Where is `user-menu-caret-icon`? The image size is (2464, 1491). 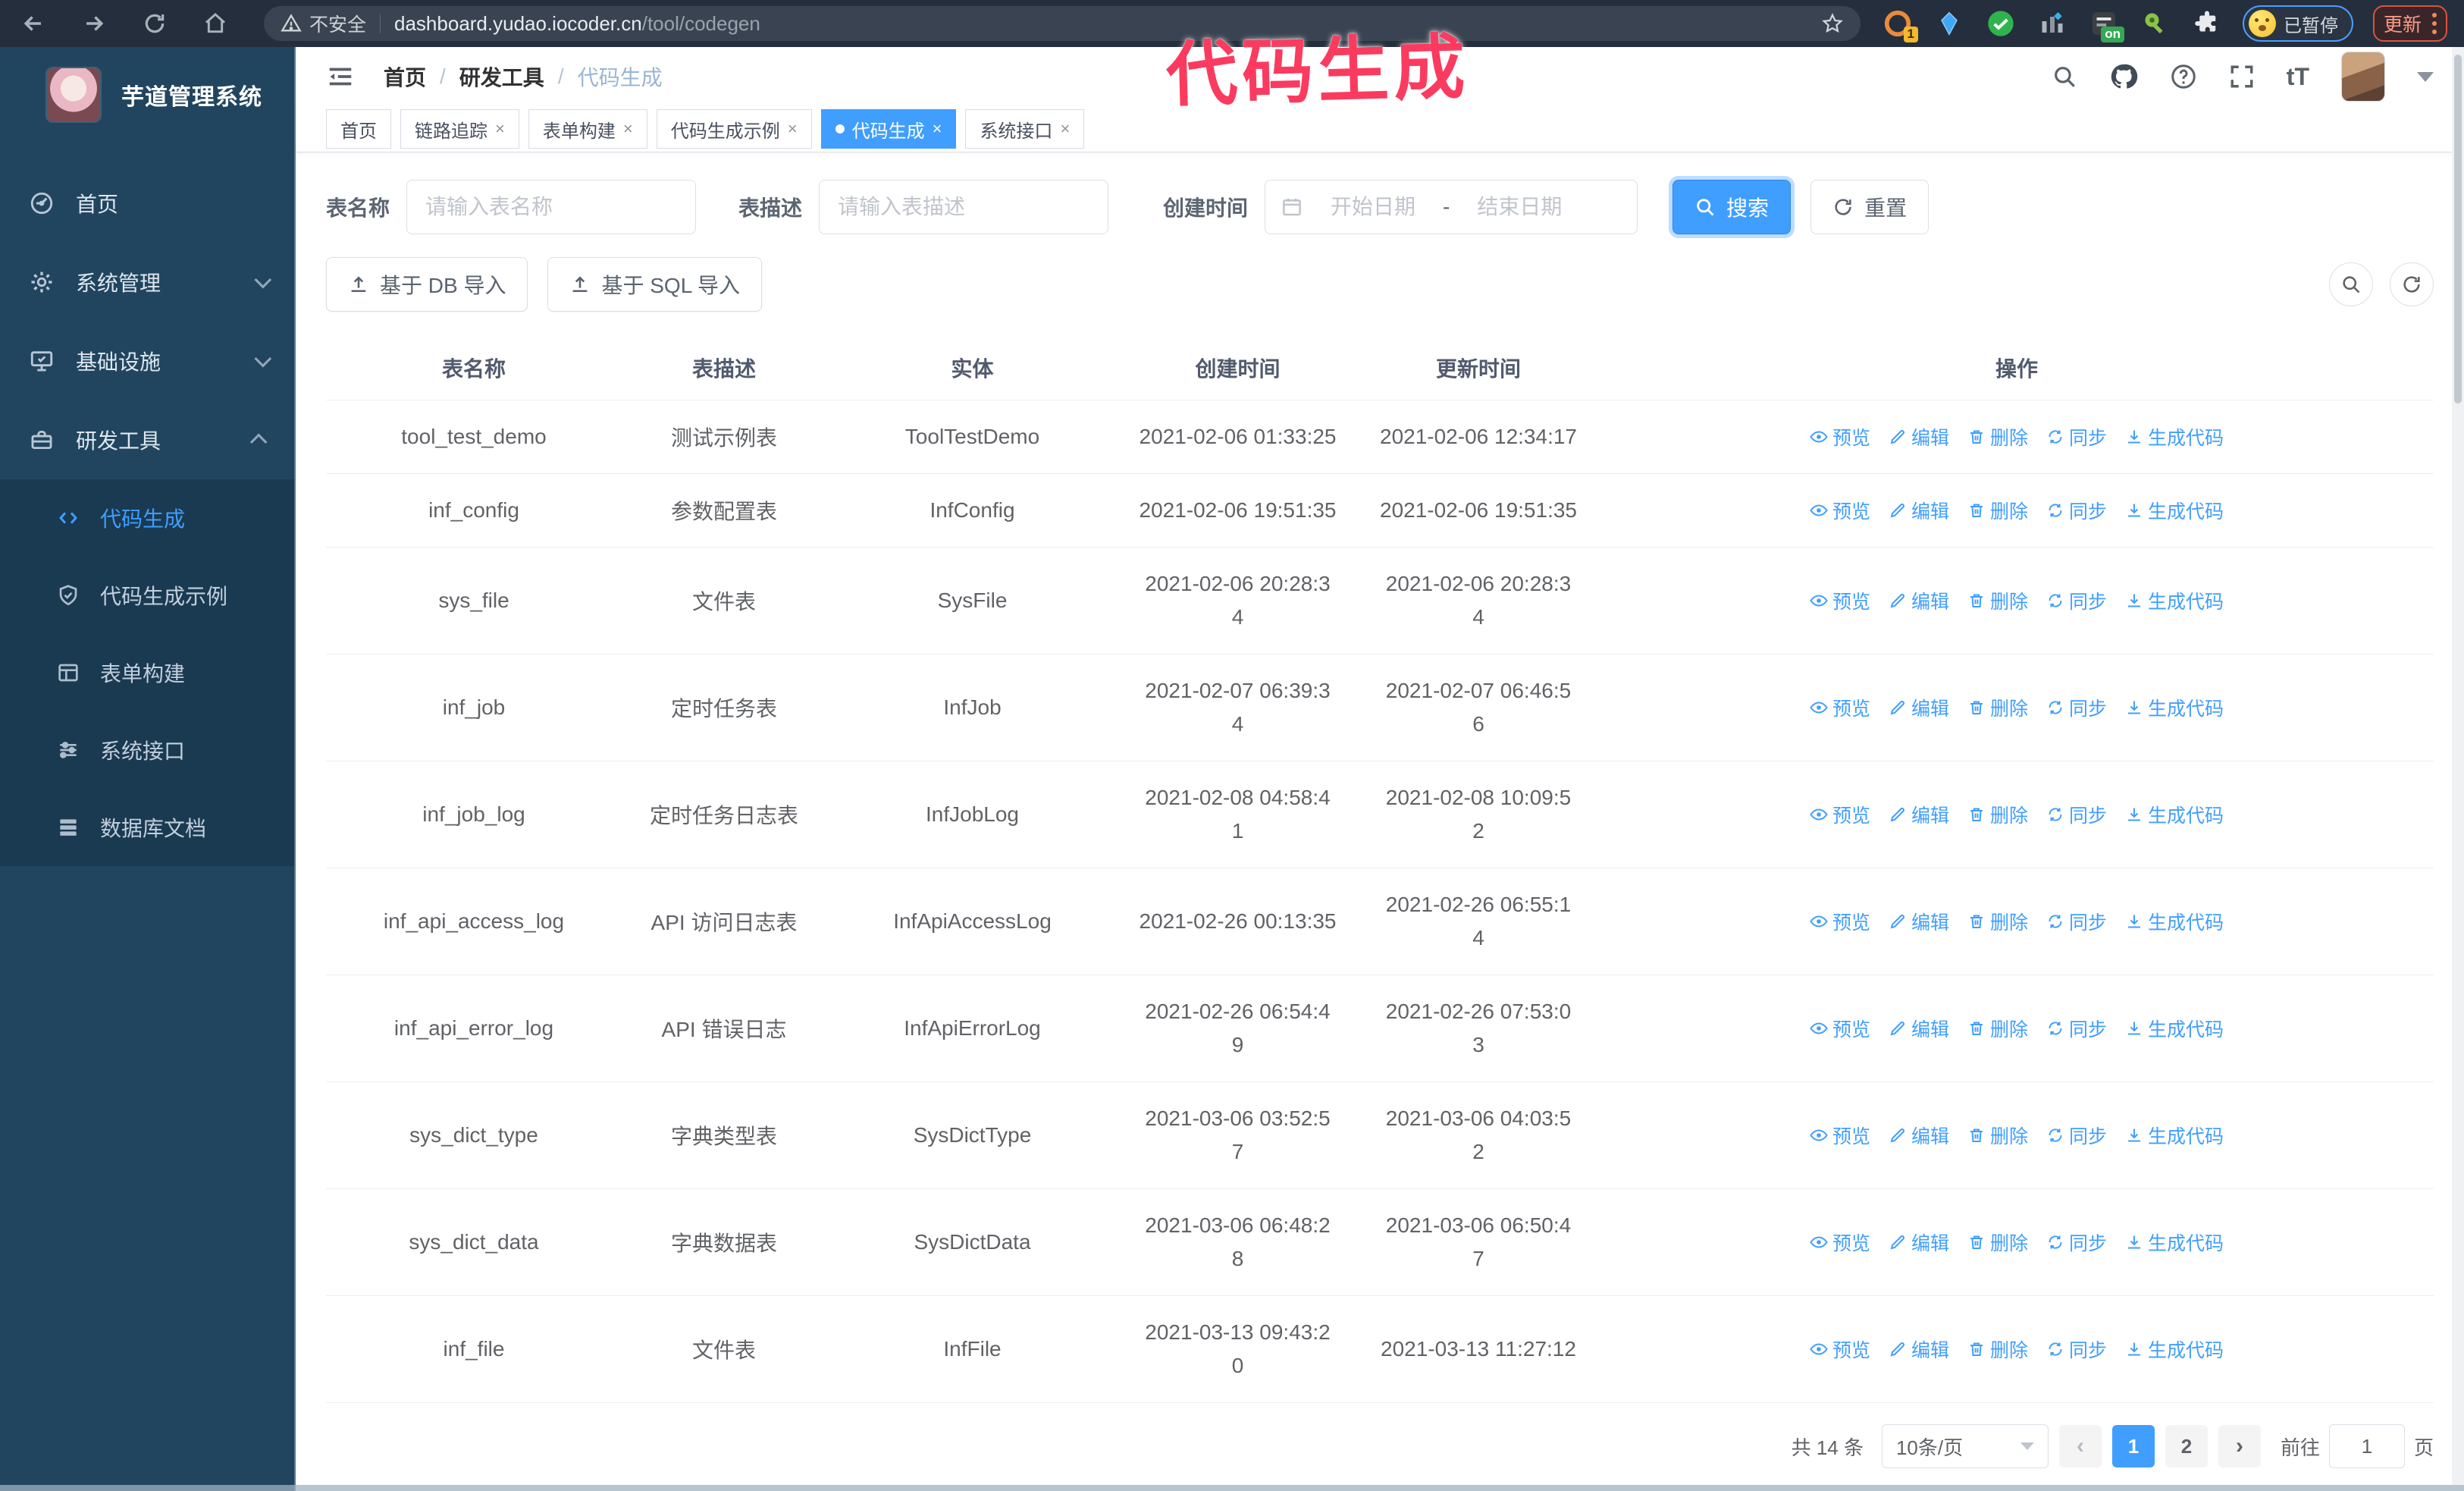 user-menu-caret-icon is located at coordinates (2425, 76).